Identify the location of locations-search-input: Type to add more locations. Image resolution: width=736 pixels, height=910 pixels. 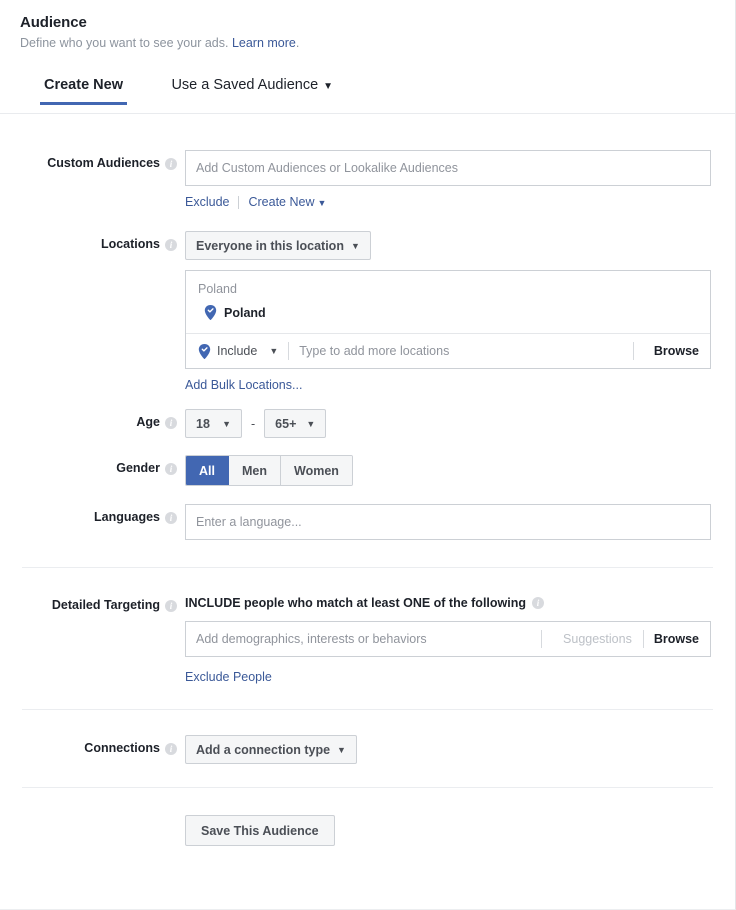
(461, 351).